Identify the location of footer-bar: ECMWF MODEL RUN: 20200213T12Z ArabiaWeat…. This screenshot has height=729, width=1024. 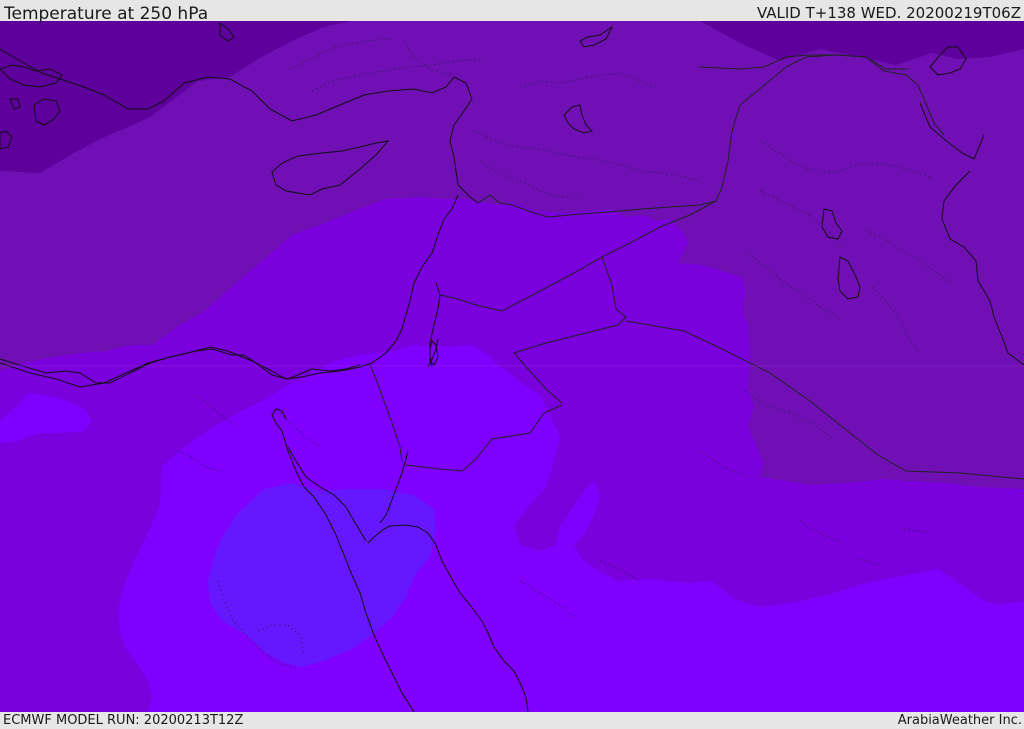
(512, 720).